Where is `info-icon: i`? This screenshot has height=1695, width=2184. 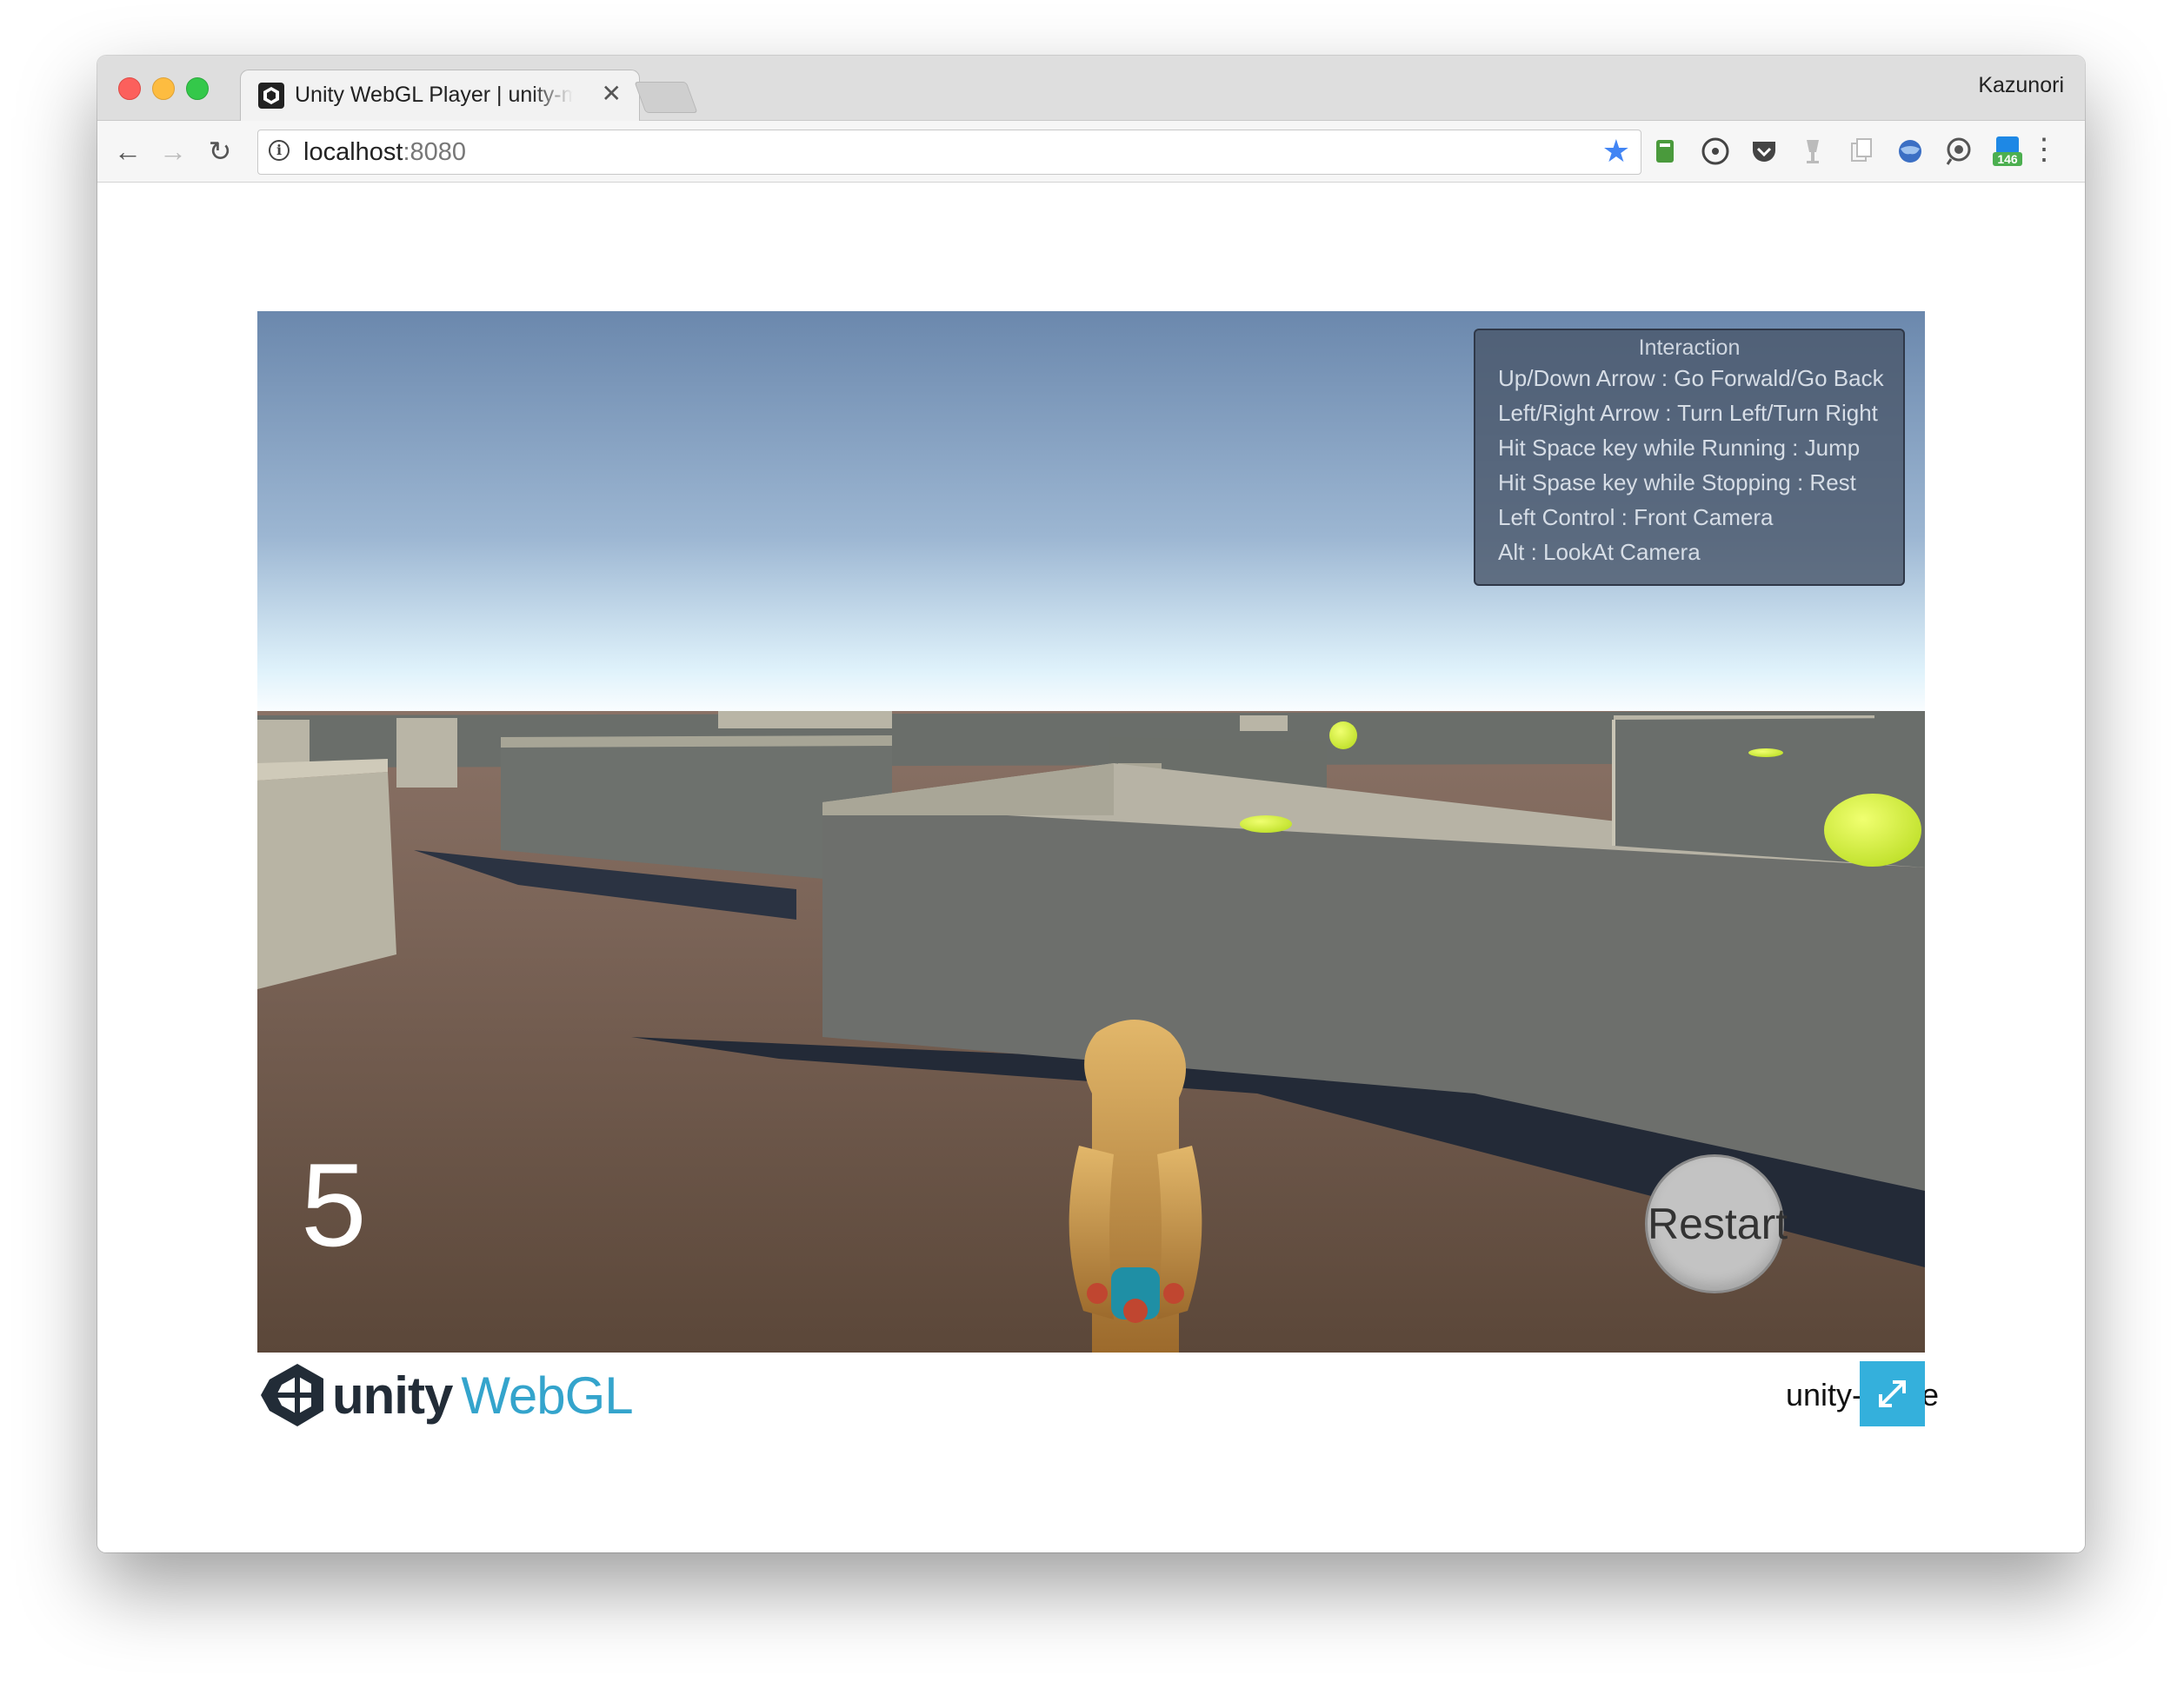 info-icon: i is located at coordinates (279, 150).